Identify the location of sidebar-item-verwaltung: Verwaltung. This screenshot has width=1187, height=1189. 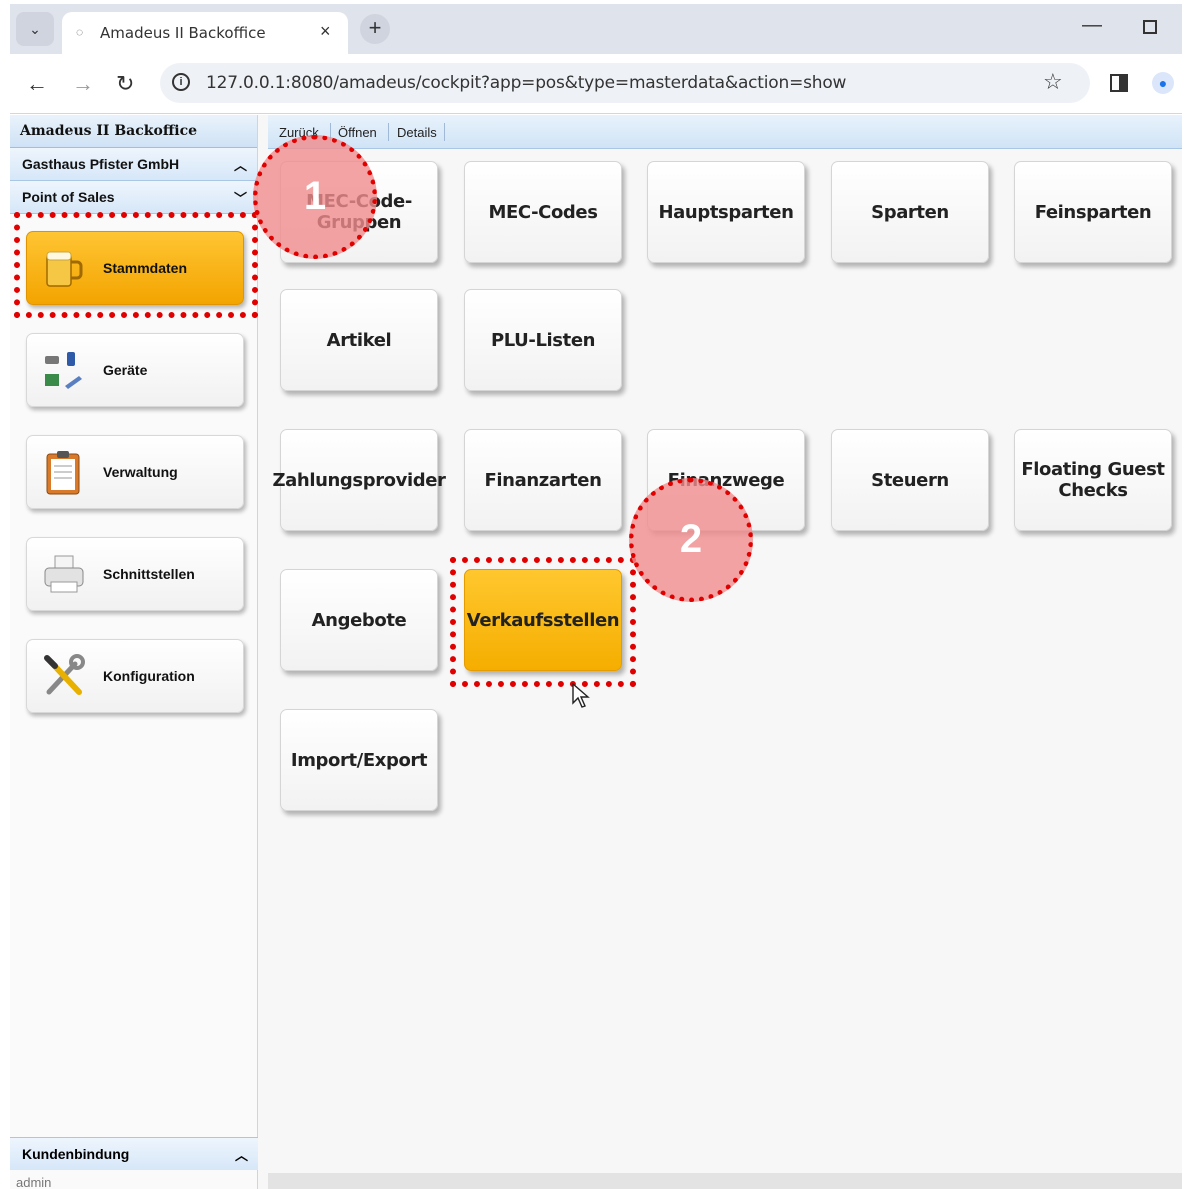
(135, 472).